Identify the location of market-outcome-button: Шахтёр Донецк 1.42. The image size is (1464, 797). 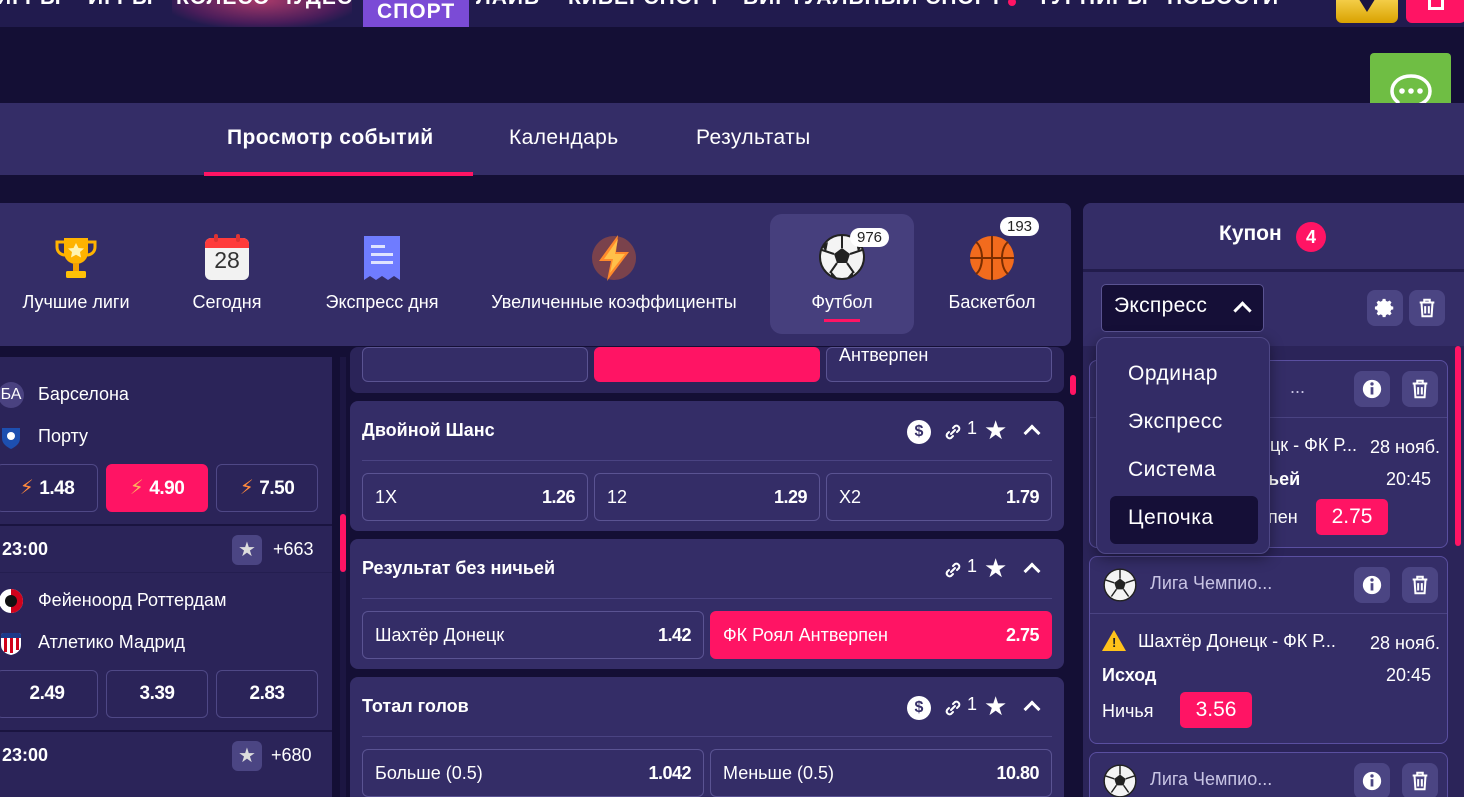
(533, 635).